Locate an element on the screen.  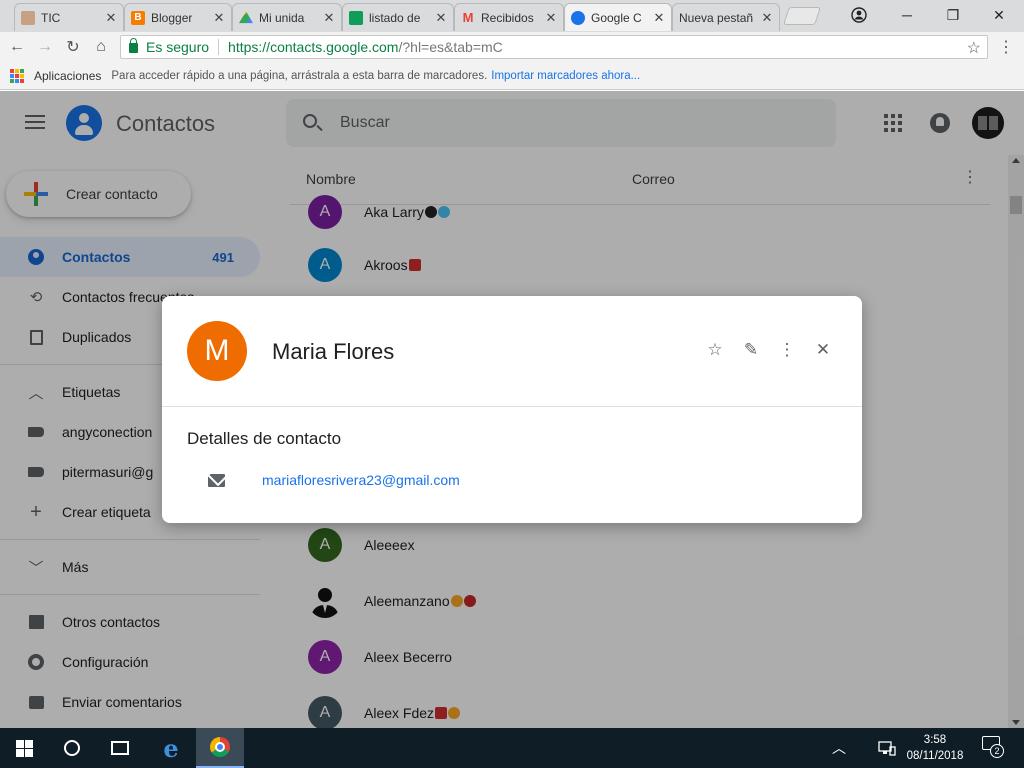
contact-avatar: M is located at coordinates (217, 351).